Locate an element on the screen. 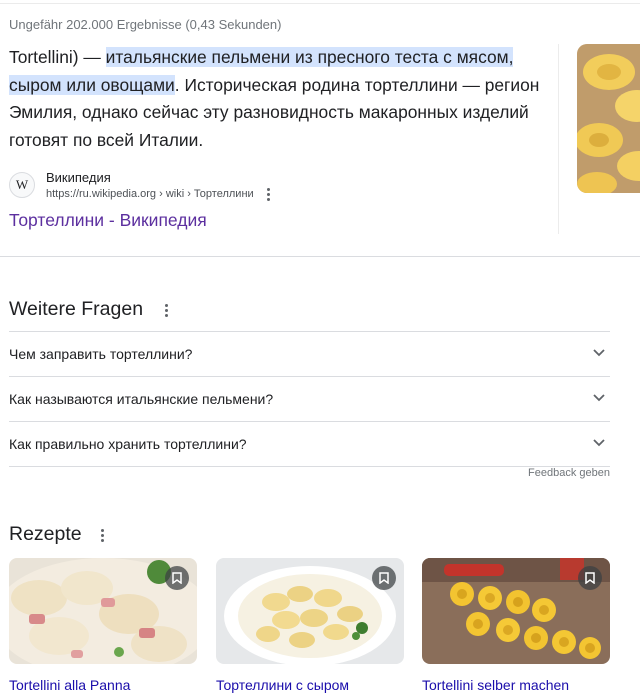  wikipedia-w-icon: W is located at coordinates (22, 185).